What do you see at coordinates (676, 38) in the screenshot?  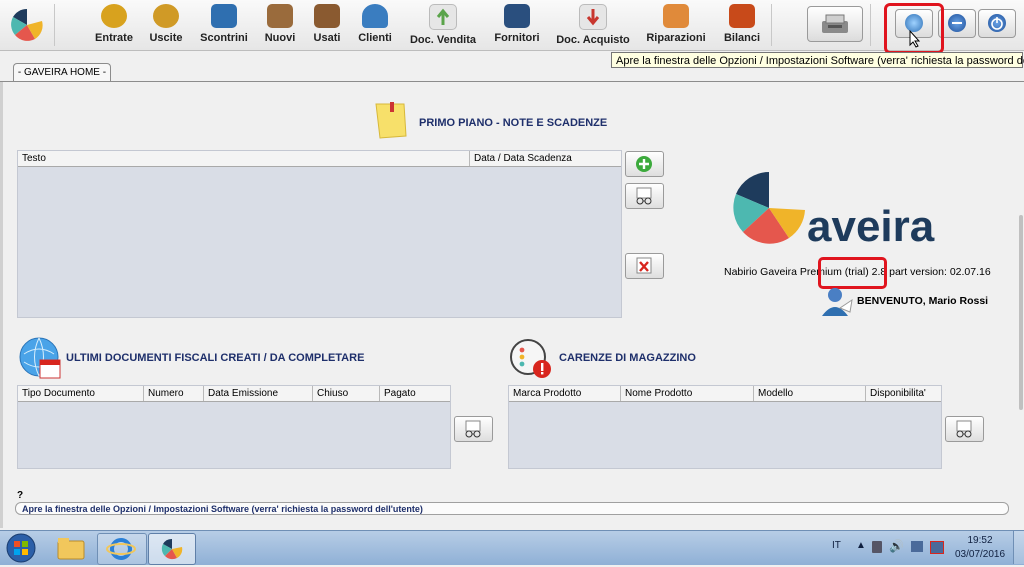 I see `toolbar-button-label: Riparazioni` at bounding box center [676, 38].